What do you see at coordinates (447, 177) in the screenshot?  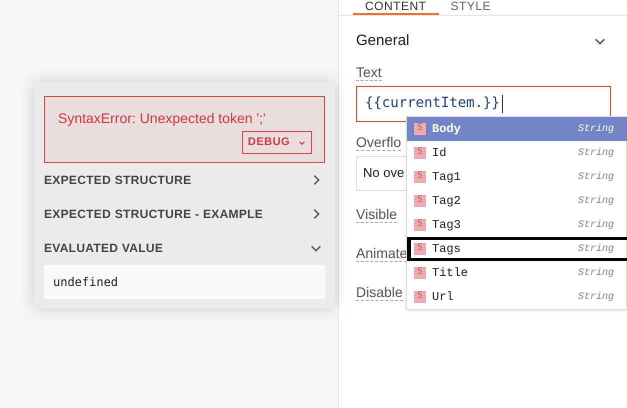 I see `suggestion-name: Tag1` at bounding box center [447, 177].